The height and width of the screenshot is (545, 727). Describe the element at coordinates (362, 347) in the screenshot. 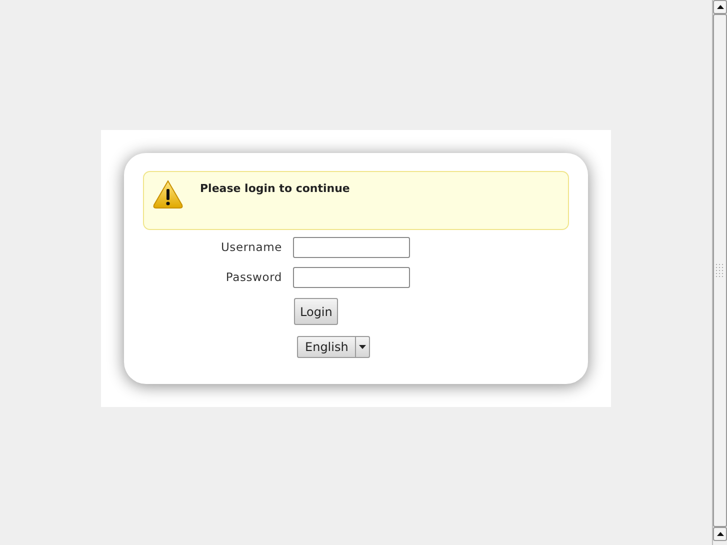

I see `dropdown-arrow-icon` at that location.